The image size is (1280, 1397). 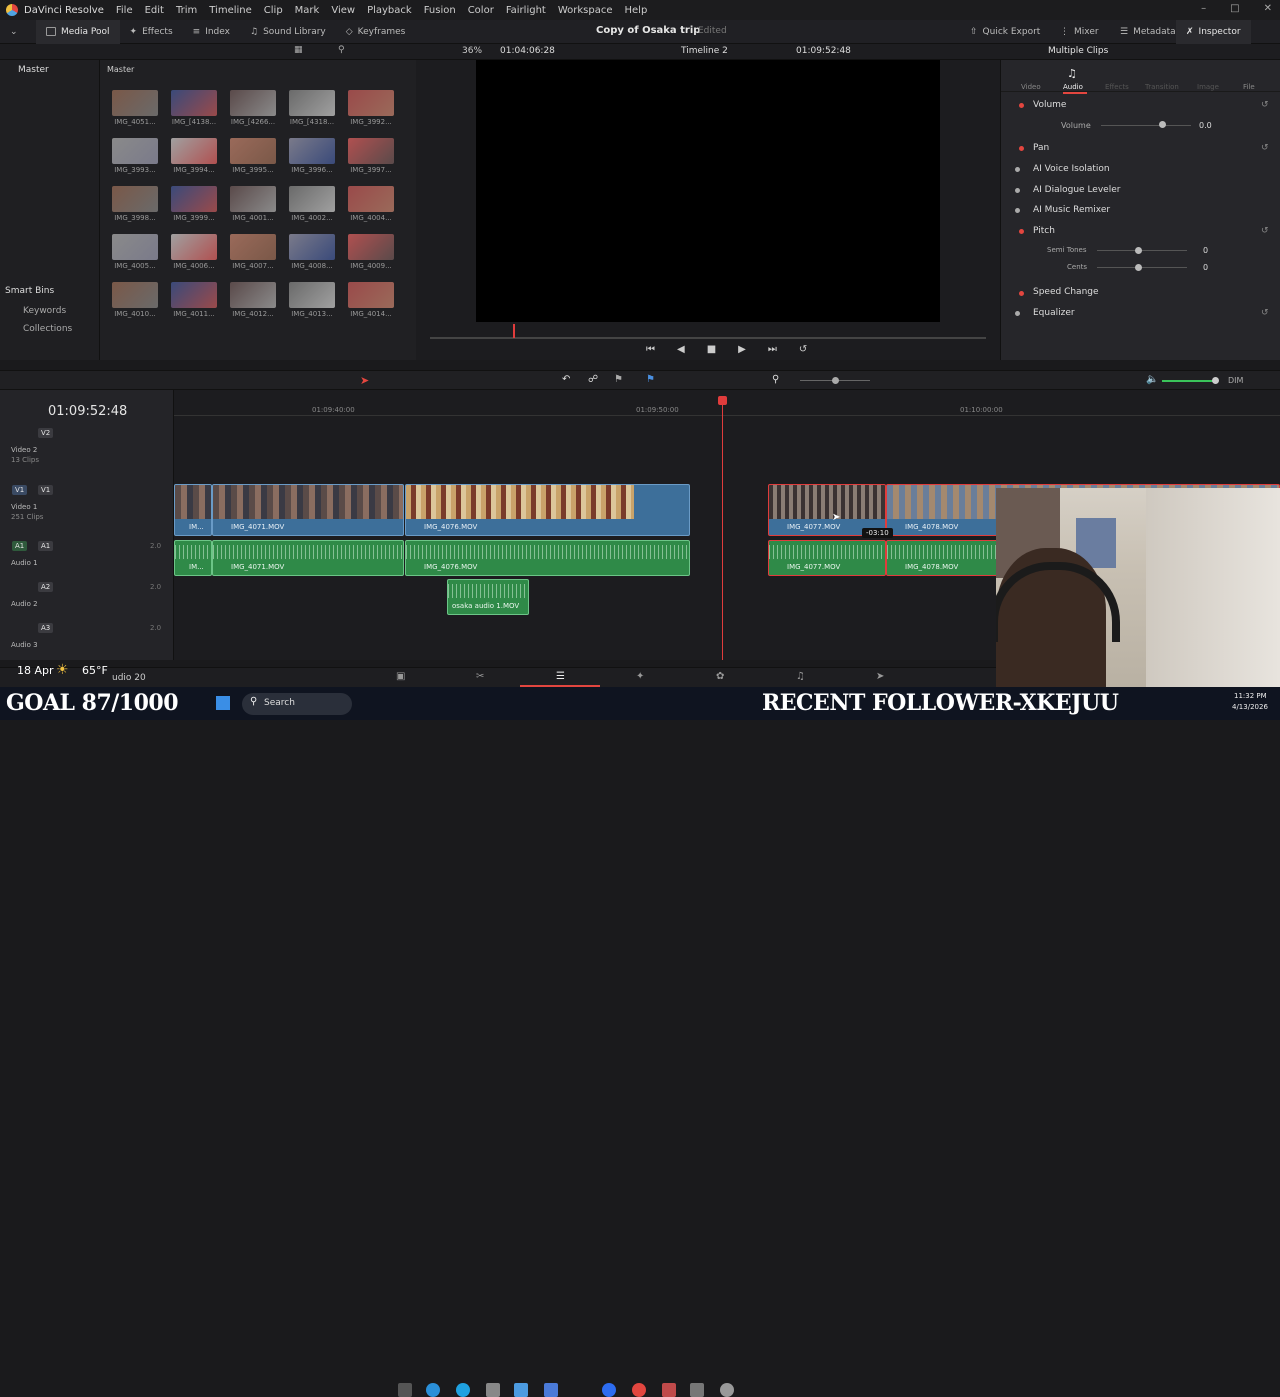 What do you see at coordinates (1268, 8) in the screenshot?
I see `close-icon: ✕` at bounding box center [1268, 8].